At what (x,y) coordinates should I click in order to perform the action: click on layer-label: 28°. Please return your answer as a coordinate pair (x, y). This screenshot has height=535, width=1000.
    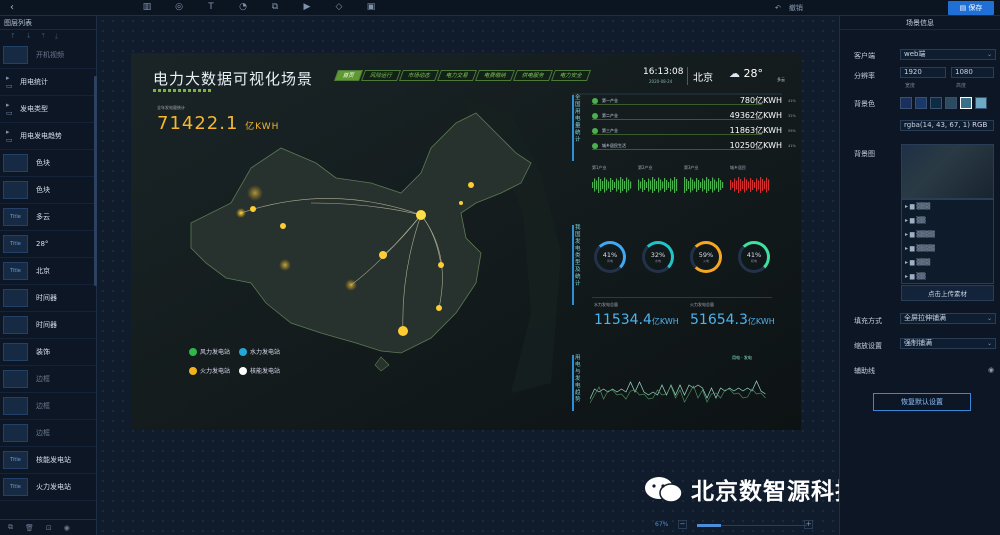
    Looking at the image, I should click on (42, 244).